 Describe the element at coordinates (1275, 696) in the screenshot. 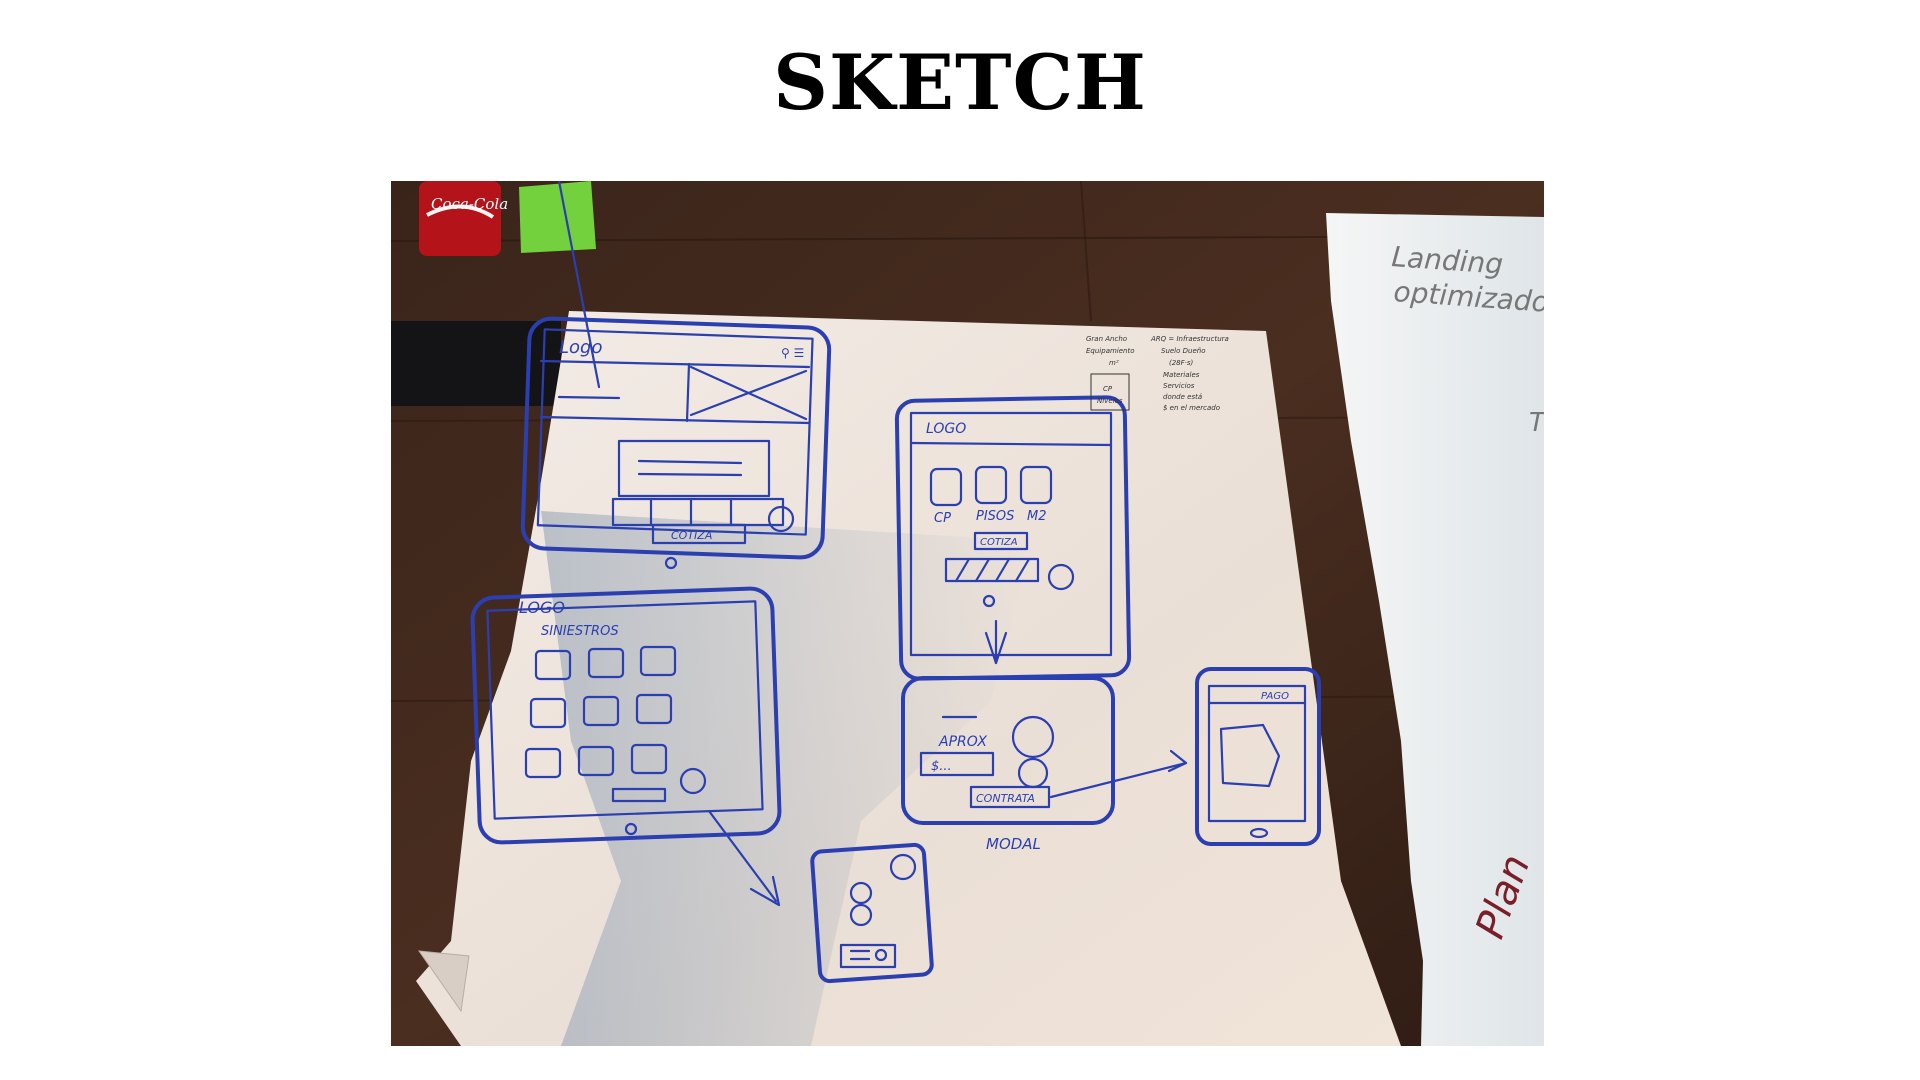

I see `wf5-badge: PAGO` at that location.